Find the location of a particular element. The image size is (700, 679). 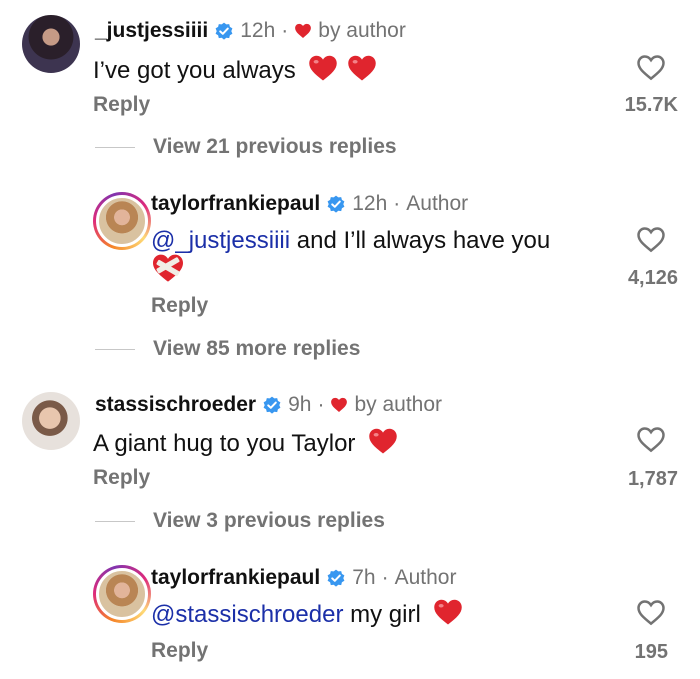

timestamp: 9h is located at coordinates (300, 404).